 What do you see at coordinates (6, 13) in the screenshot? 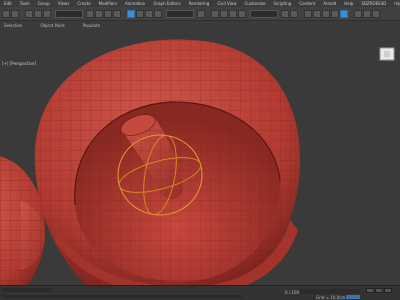
I see `undo-icon` at bounding box center [6, 13].